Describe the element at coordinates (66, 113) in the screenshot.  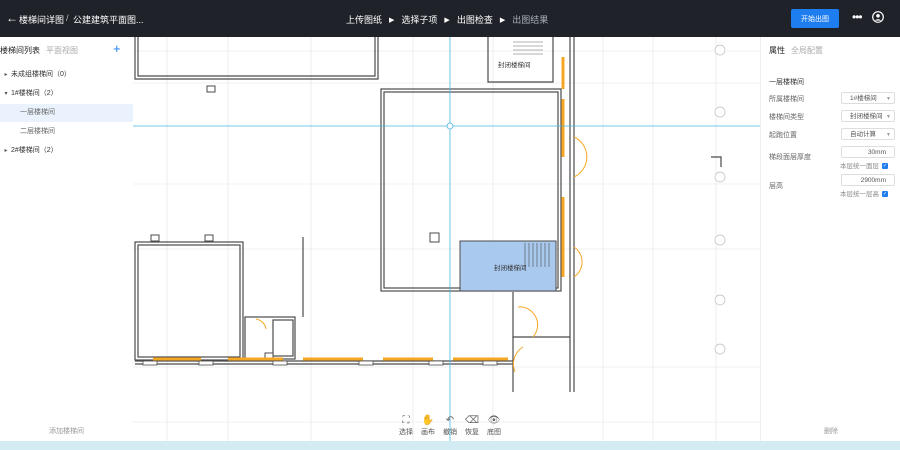
I see `tree-item-floor-1: 一层楼梯间` at that location.